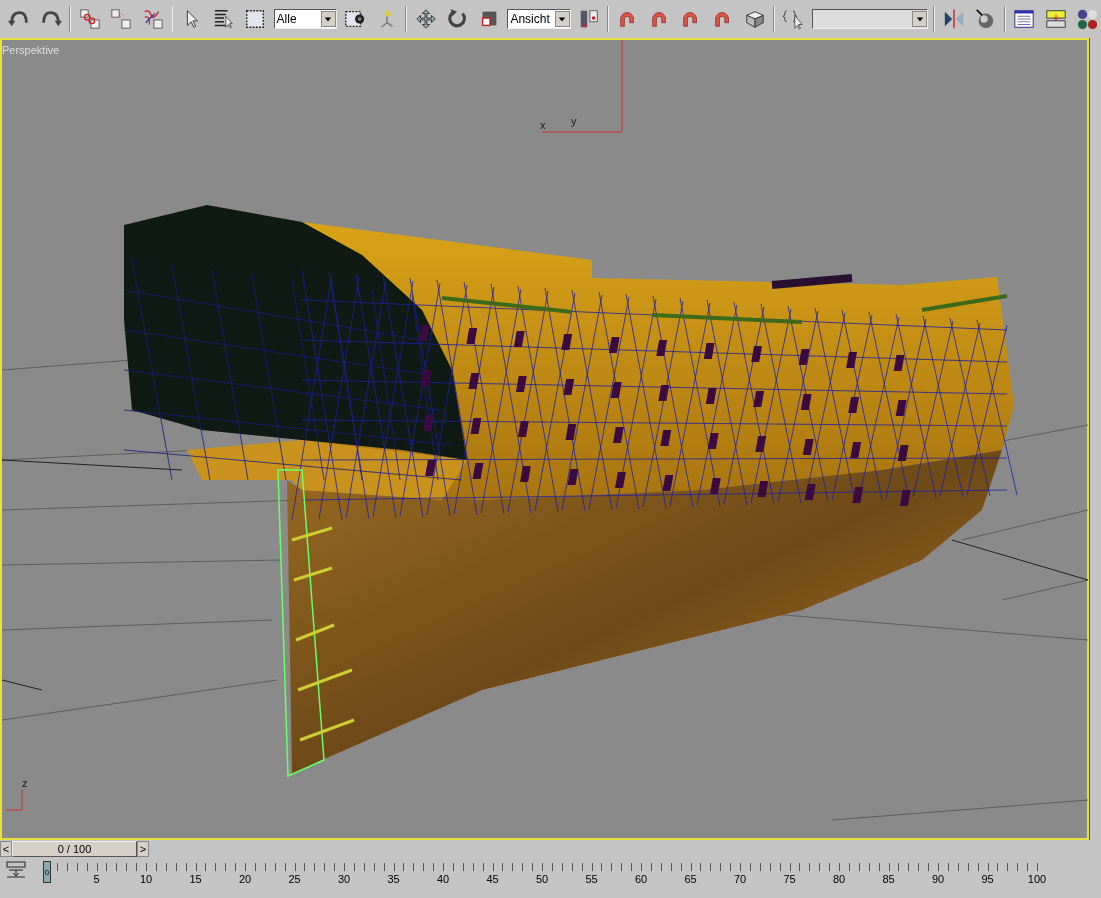 The image size is (1101, 898). Describe the element at coordinates (938, 879) in the screenshot. I see `frame-number: 90` at that location.